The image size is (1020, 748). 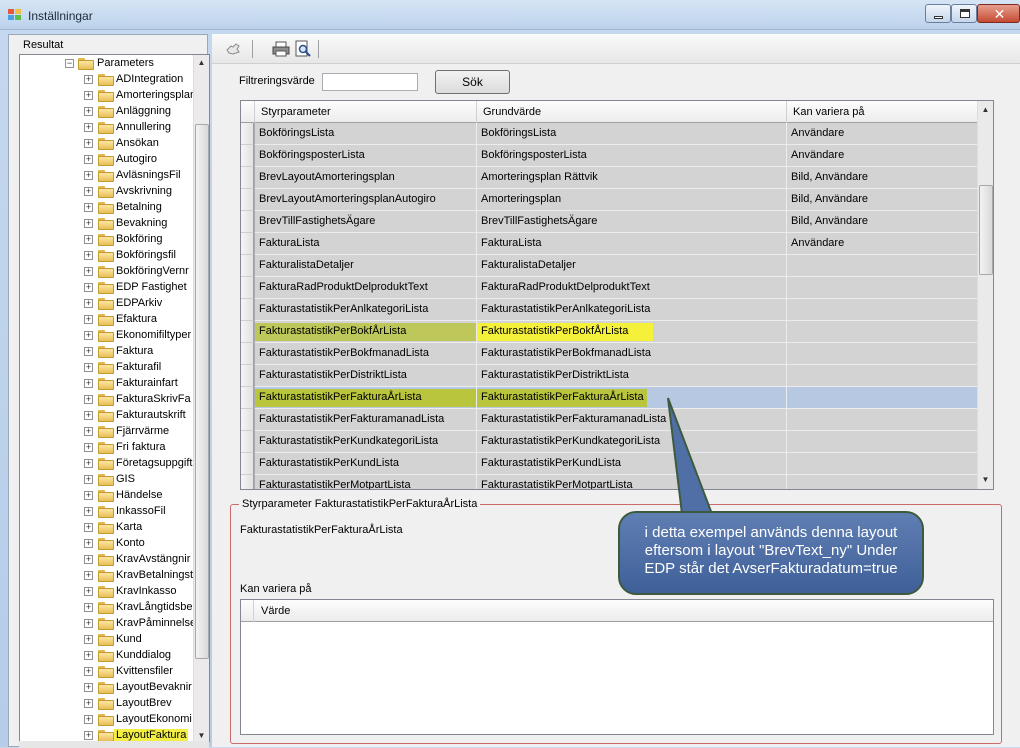 What do you see at coordinates (964, 13) in the screenshot?
I see `maximize-button` at bounding box center [964, 13].